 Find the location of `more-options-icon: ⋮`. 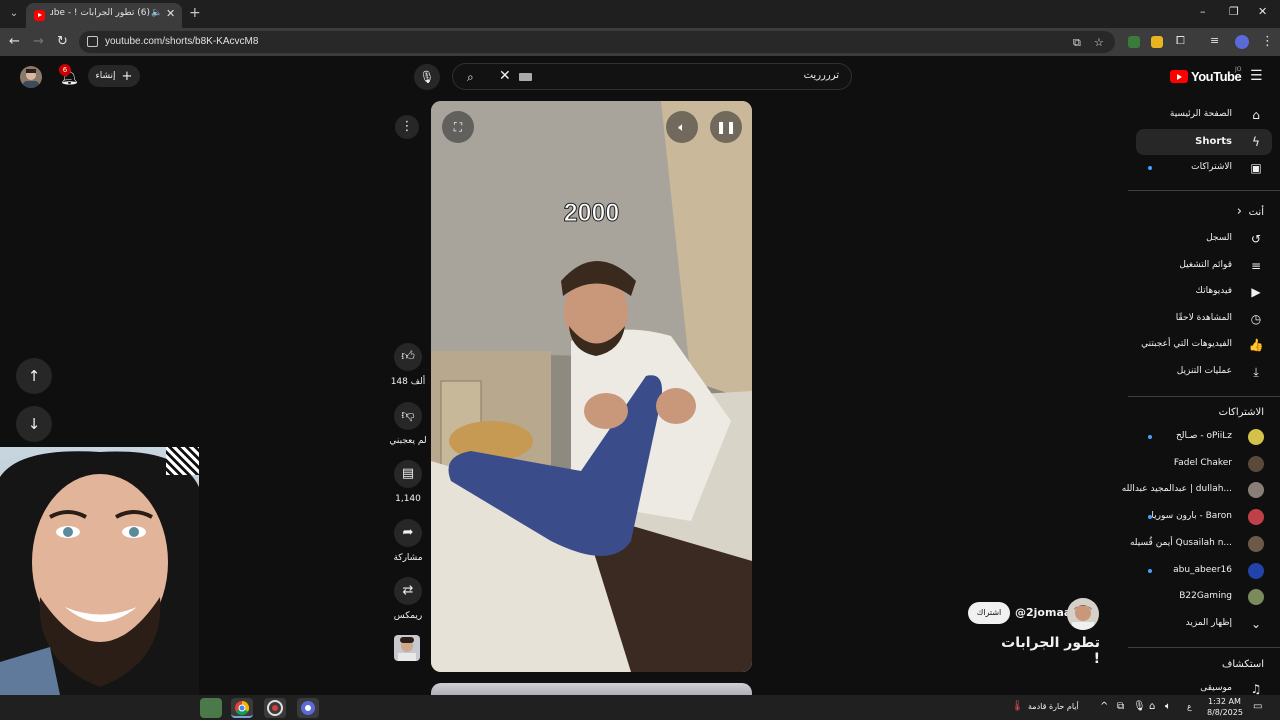

more-options-icon: ⋮ is located at coordinates (407, 127).